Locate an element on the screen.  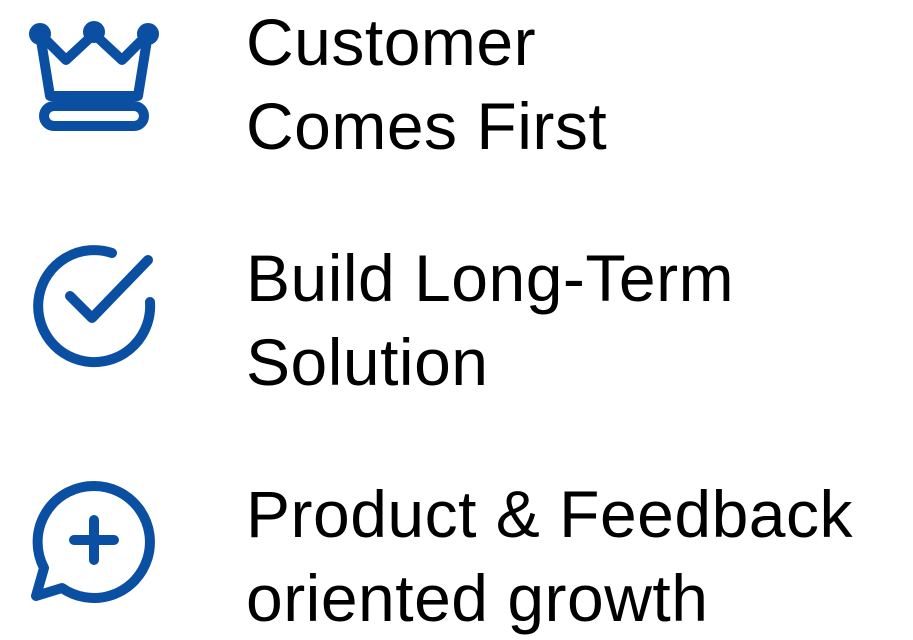
crown-icon is located at coordinates (94, 78).